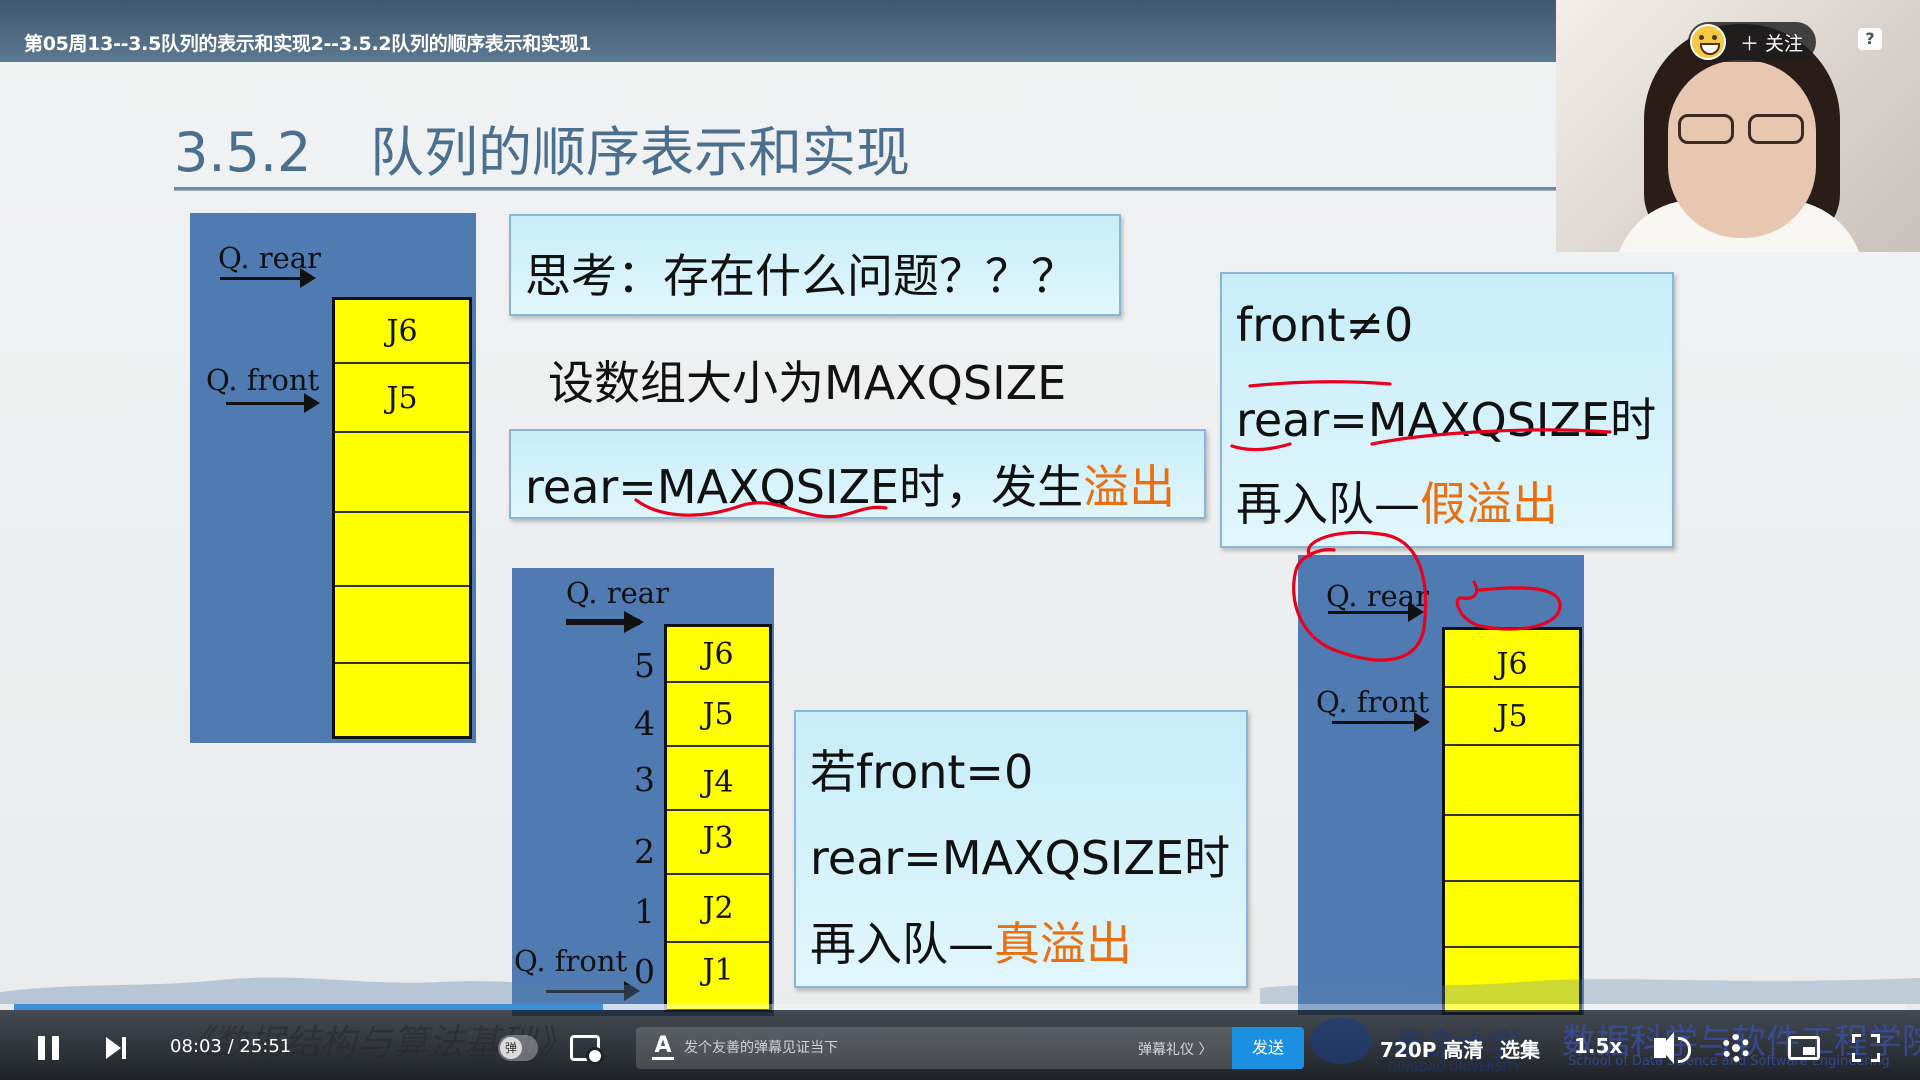 This screenshot has width=1920, height=1080. What do you see at coordinates (663, 1047) in the screenshot?
I see `text-style-icon: A` at bounding box center [663, 1047].